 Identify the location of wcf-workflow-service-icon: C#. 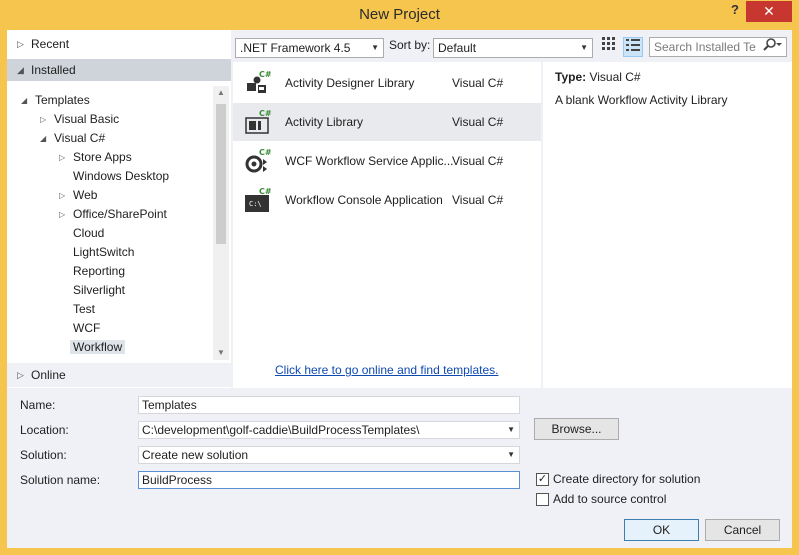
(257, 161).